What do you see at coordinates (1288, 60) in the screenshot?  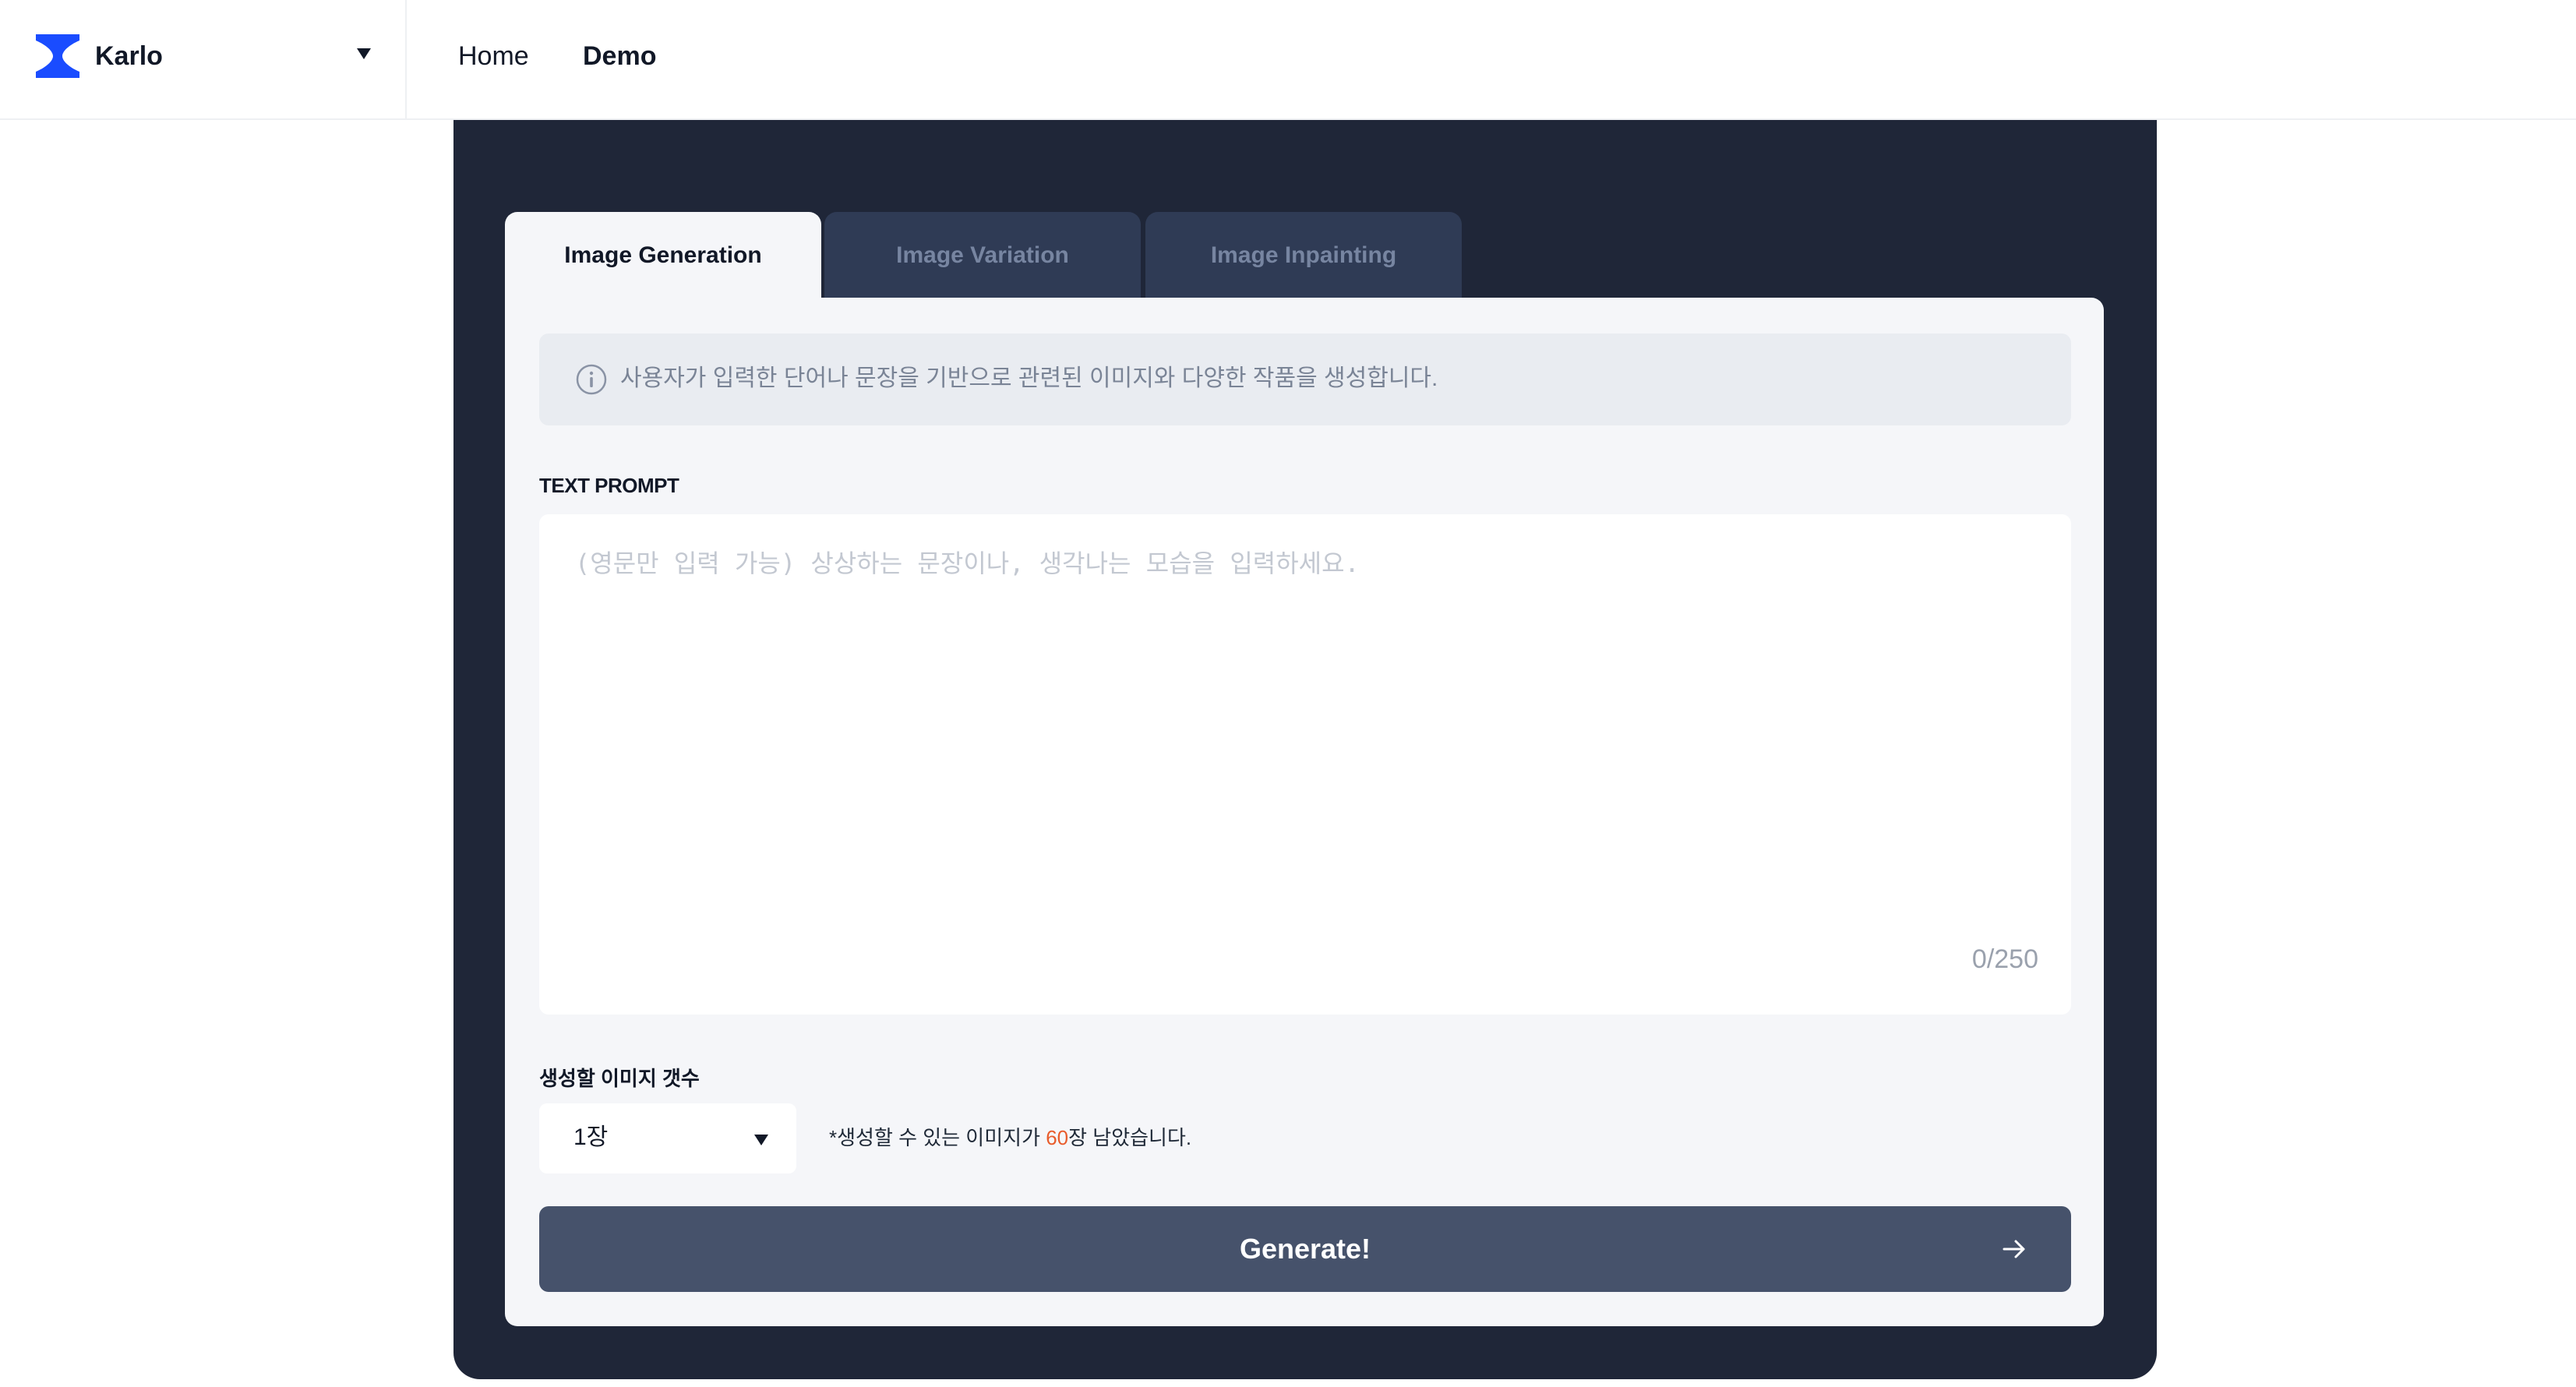 I see `top-header: Karlo Home Demo` at bounding box center [1288, 60].